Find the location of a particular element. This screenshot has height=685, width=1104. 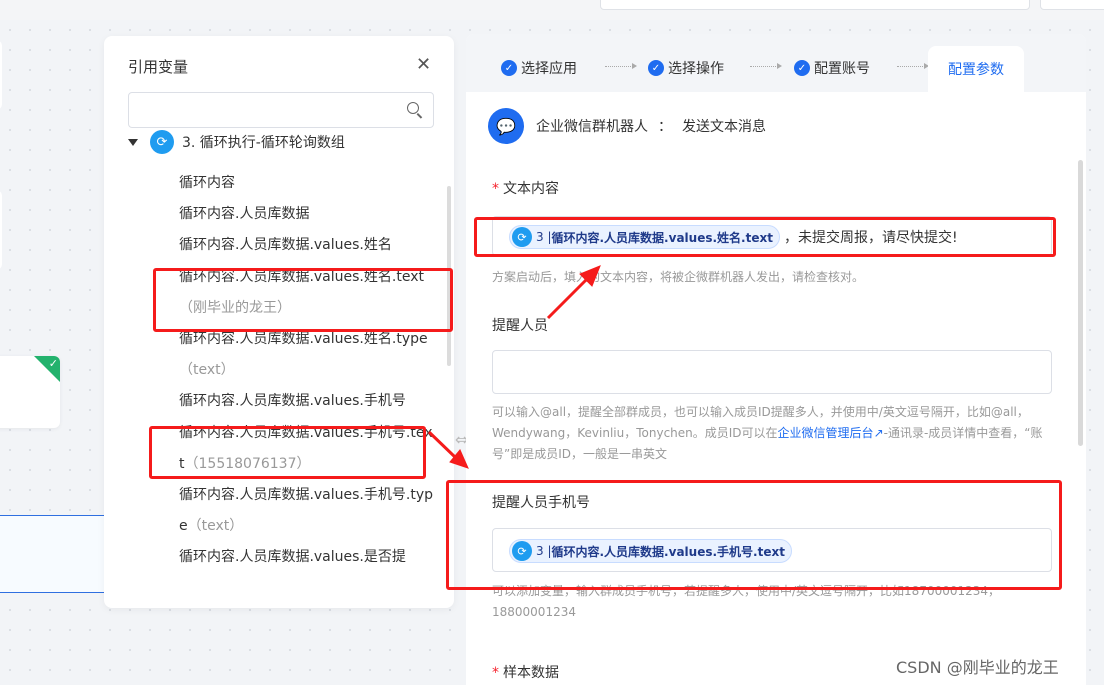

search-icon is located at coordinates (413, 108).